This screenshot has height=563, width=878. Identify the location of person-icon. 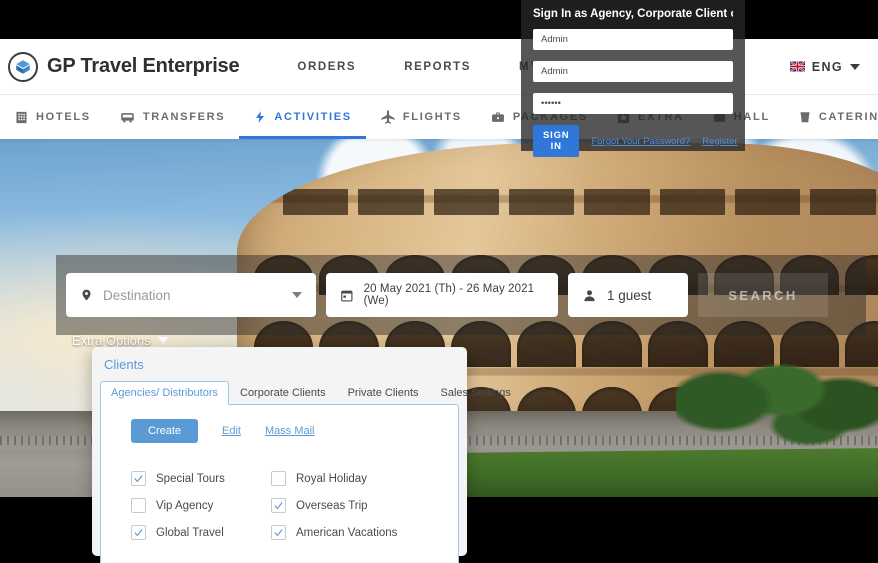
(589, 295).